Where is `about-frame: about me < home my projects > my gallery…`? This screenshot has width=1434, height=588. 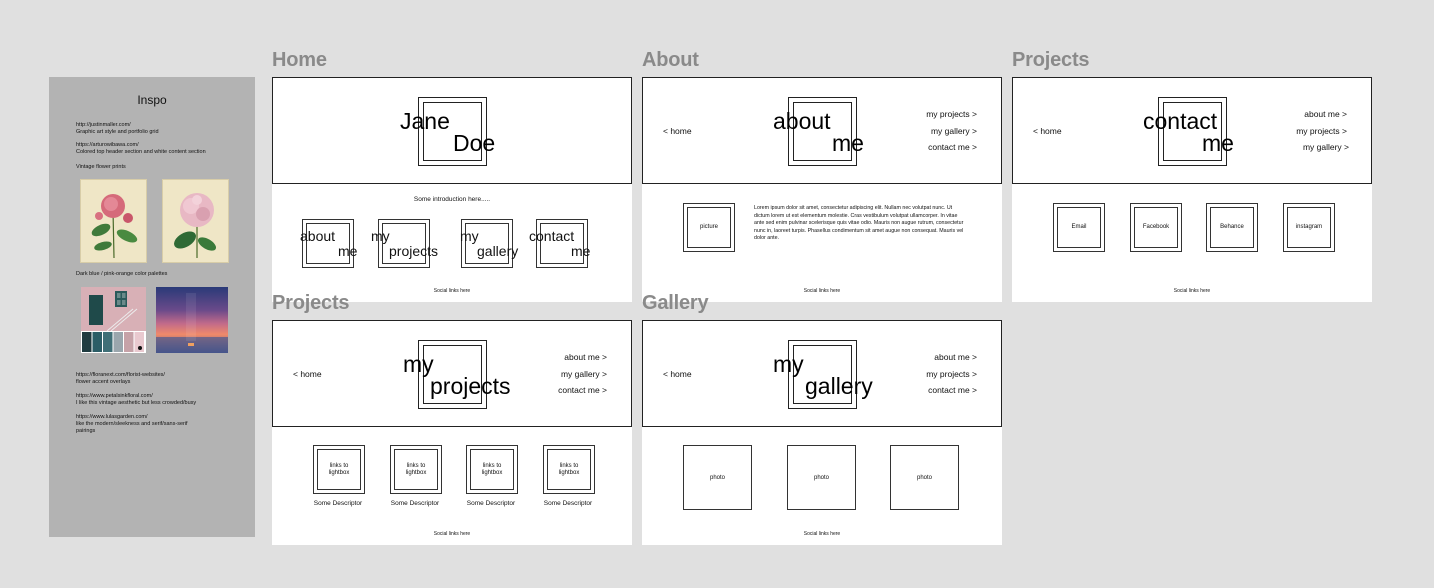
about-frame: about me < home my projects > my gallery… is located at coordinates (822, 189).